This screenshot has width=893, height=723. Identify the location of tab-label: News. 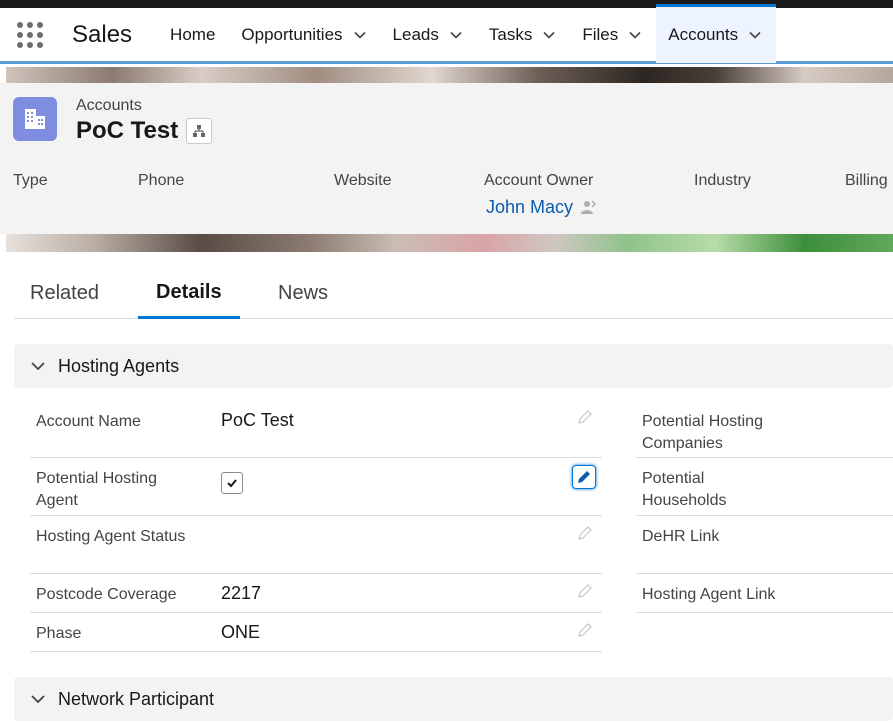
(303, 293).